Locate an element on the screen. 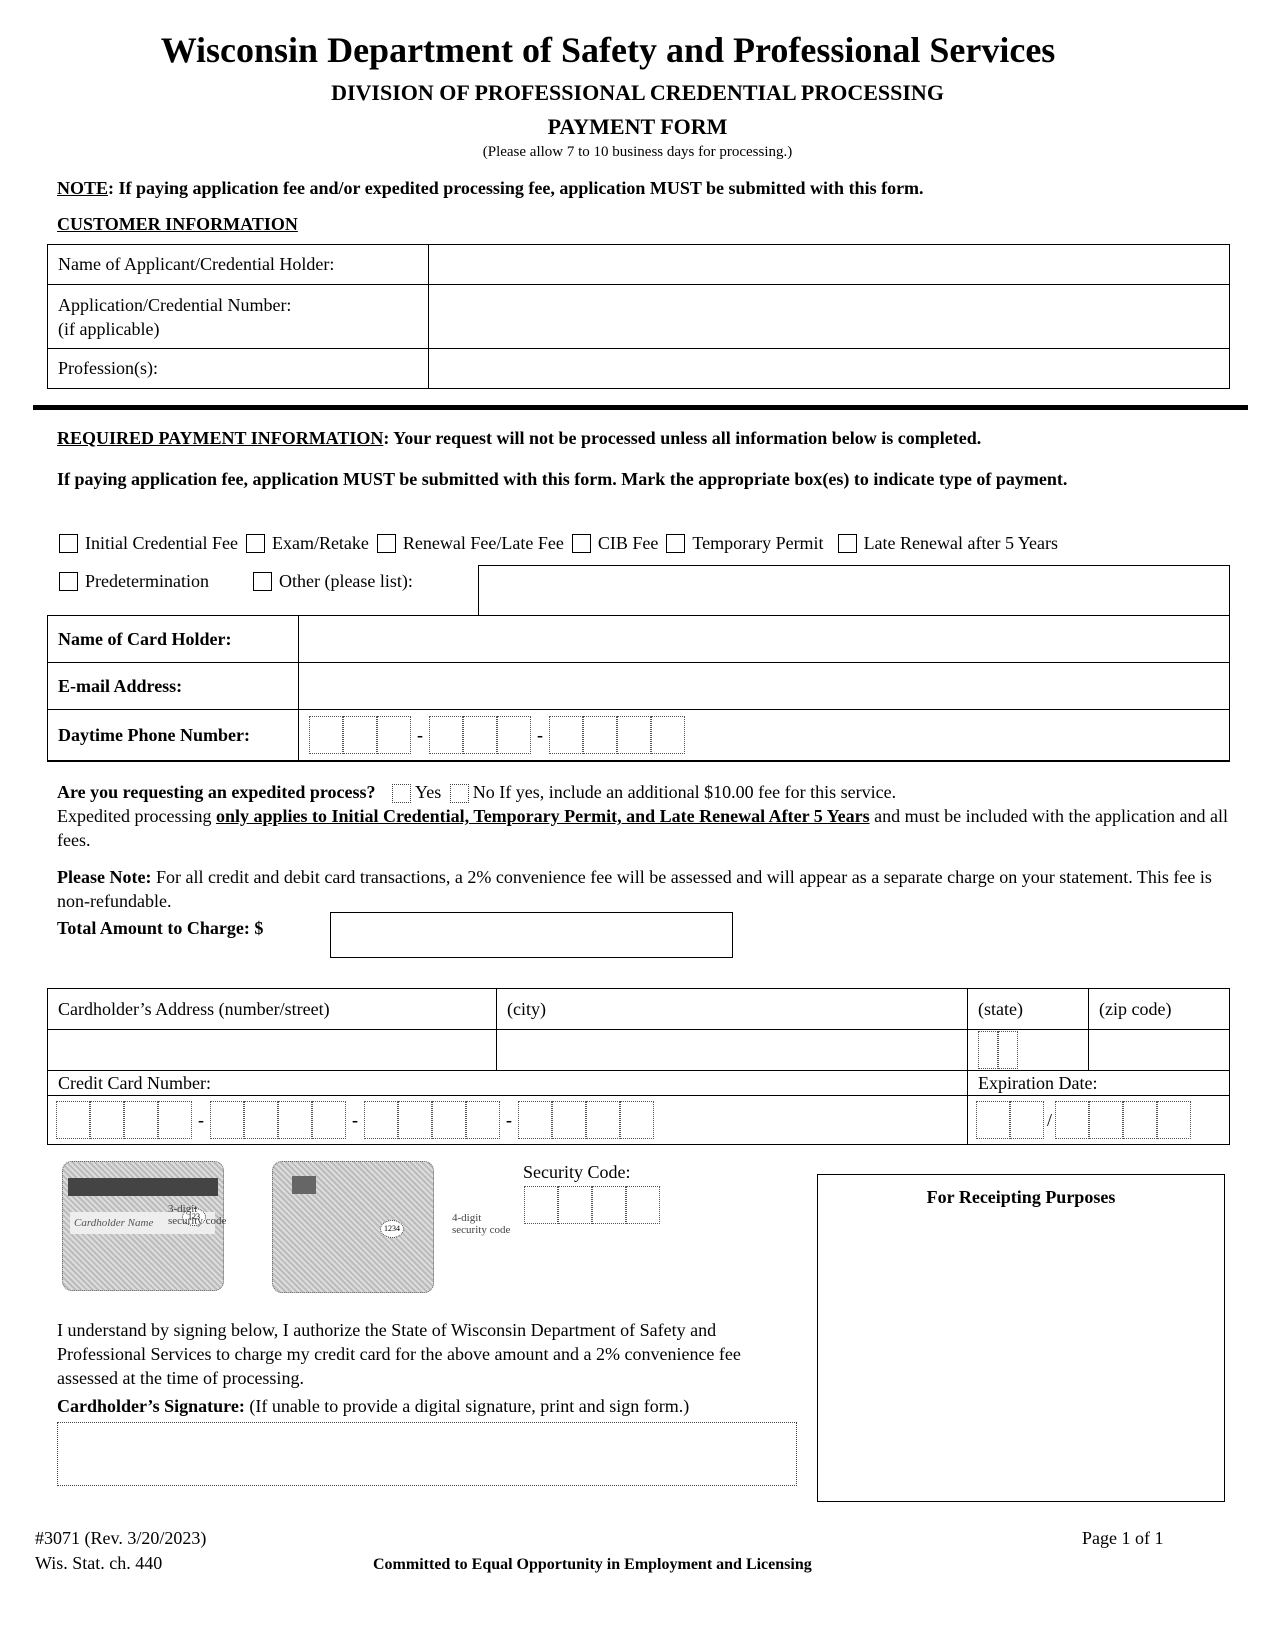 The height and width of the screenshot is (1650, 1275). applicant-name-field is located at coordinates (829, 264).